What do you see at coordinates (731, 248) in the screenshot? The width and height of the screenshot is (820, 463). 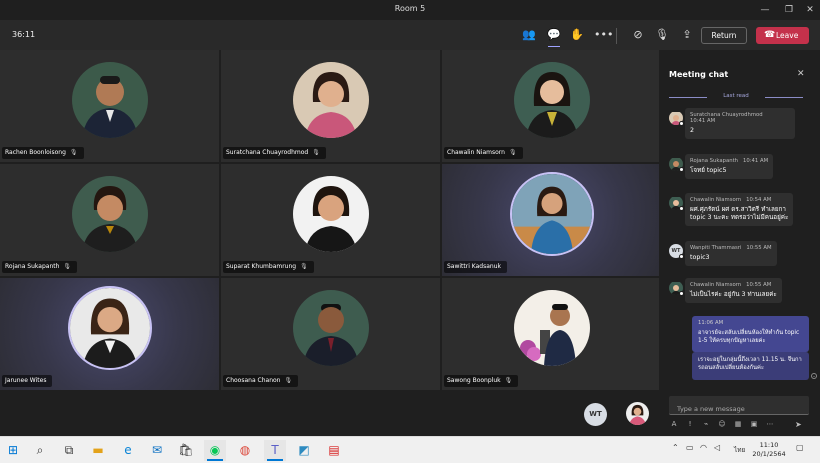 I see `message-meta: Wanpiti Thammasri 10:55 AM` at bounding box center [731, 248].